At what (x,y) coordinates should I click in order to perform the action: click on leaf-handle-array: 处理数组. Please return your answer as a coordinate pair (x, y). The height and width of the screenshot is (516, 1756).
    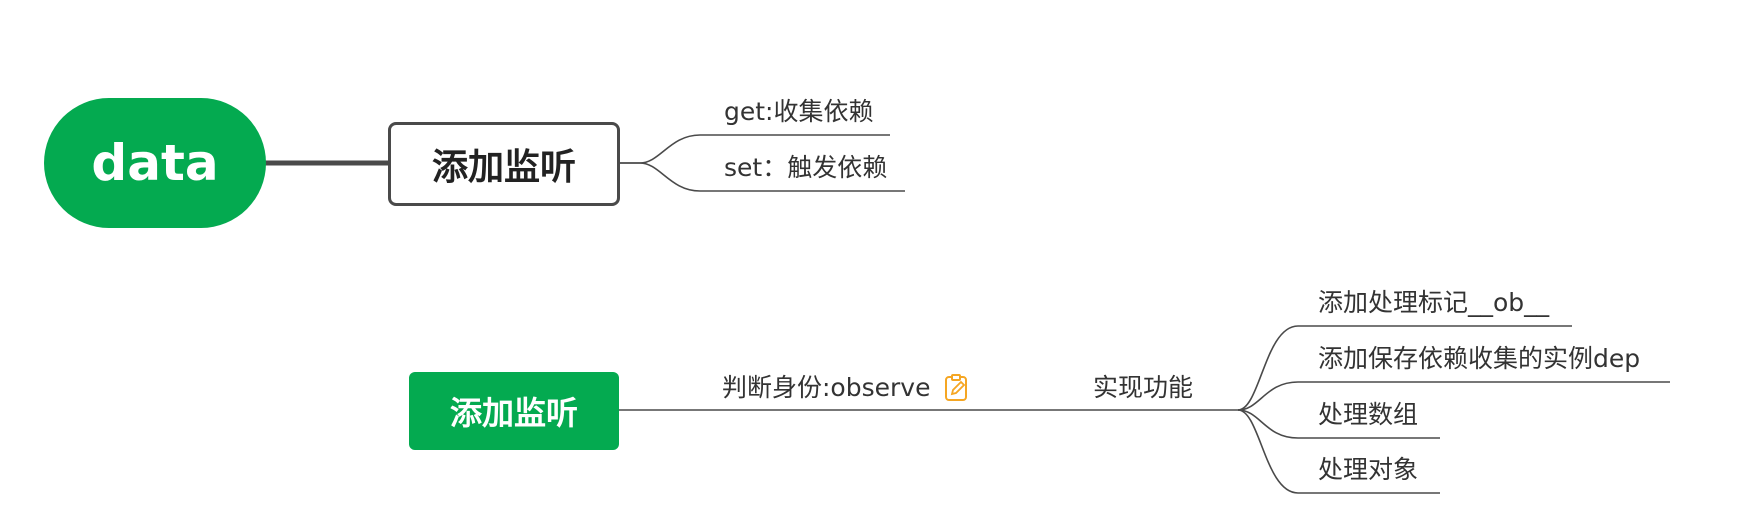
    Looking at the image, I should click on (1368, 415).